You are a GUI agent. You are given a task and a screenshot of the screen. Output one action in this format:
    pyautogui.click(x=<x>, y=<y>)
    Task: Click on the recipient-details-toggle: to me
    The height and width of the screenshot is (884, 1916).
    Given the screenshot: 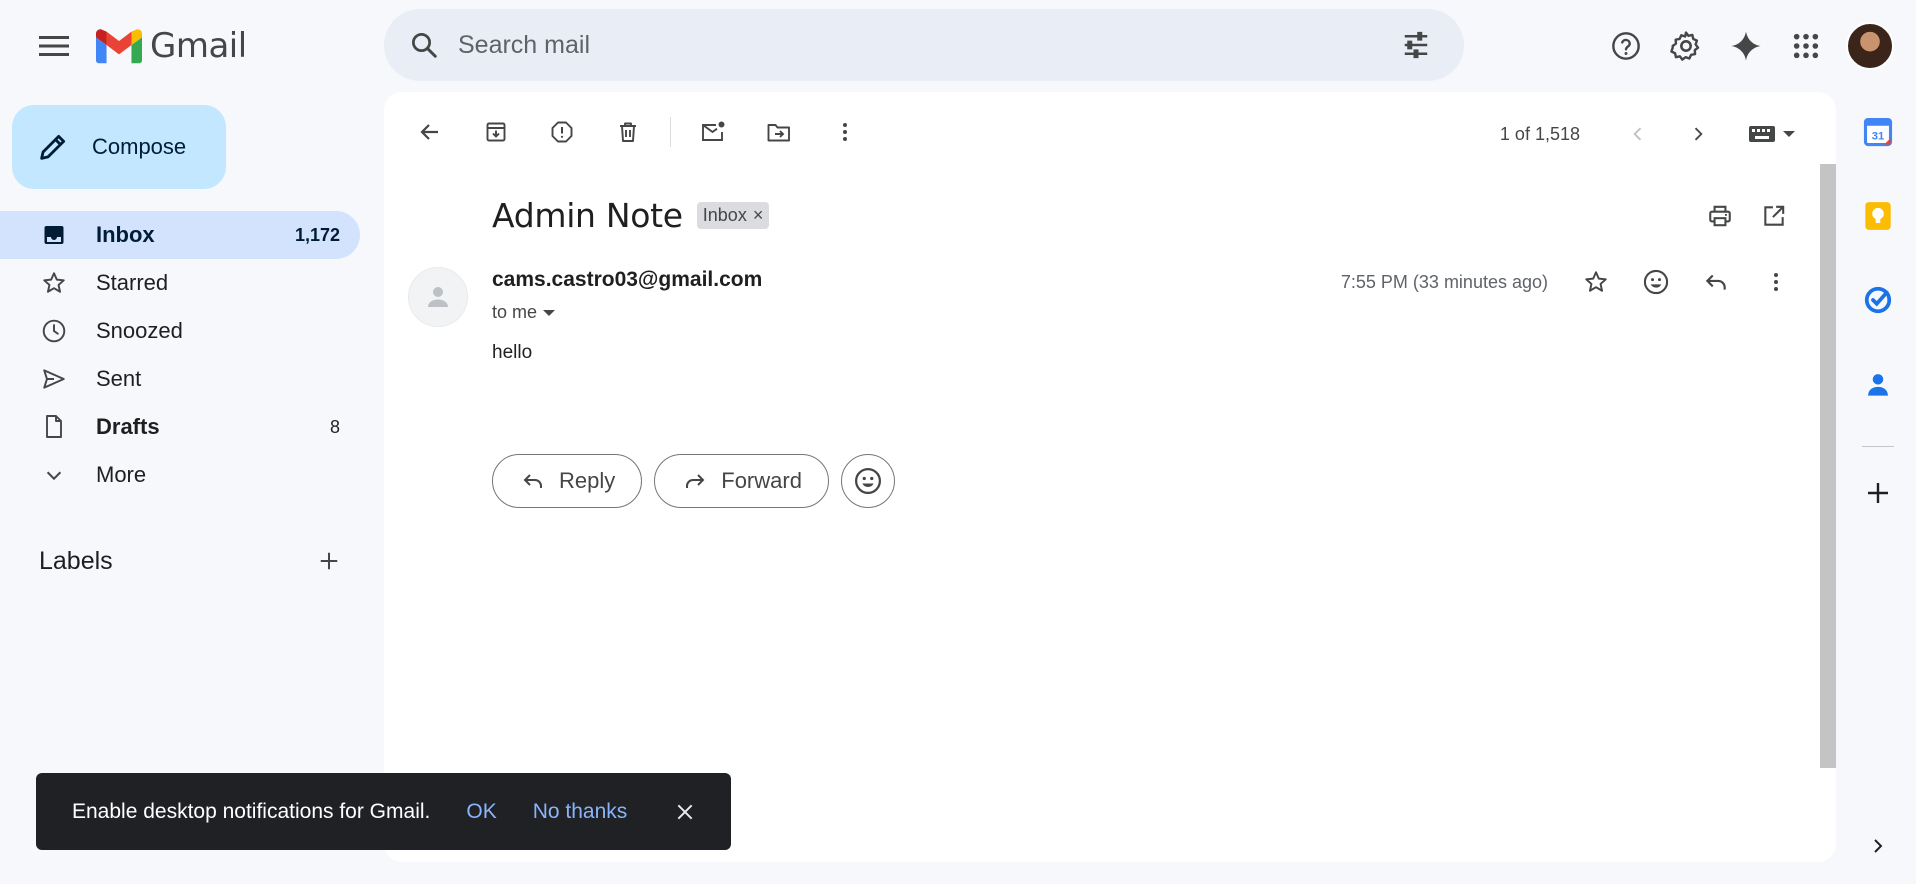 What is the action you would take?
    pyautogui.click(x=524, y=312)
    